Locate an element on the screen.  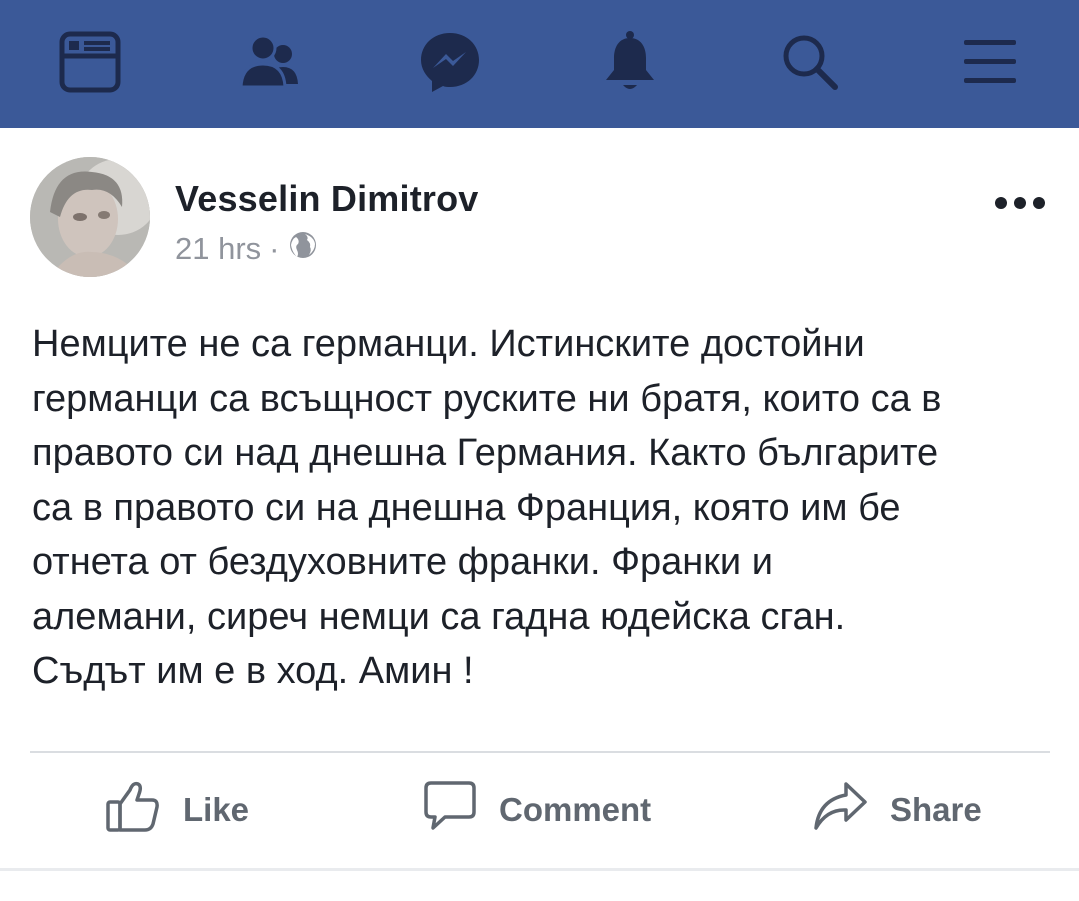
search-tab is located at coordinates (810, 62).